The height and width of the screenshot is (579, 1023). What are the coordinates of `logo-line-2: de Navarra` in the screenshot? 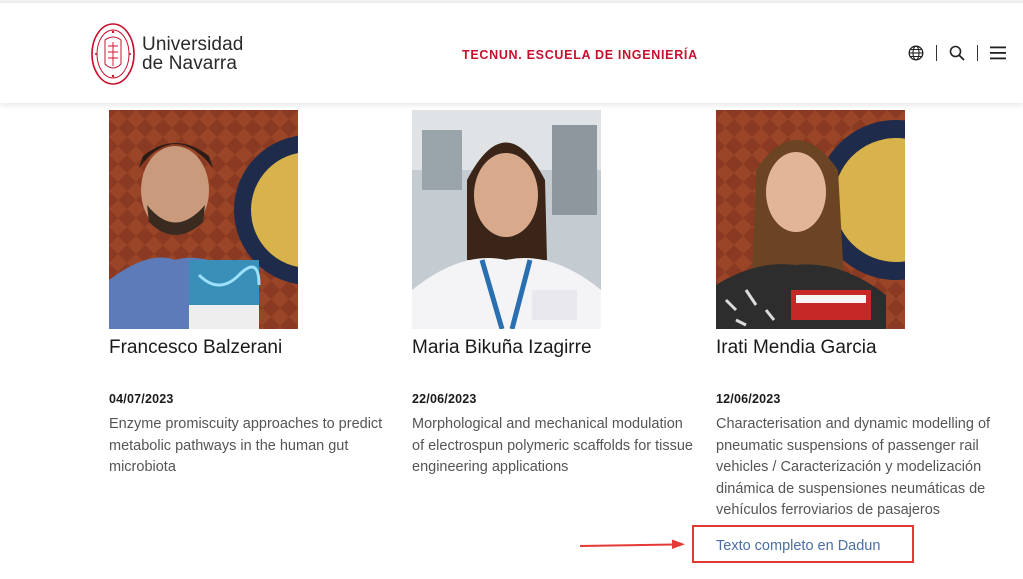 It's located at (189, 63).